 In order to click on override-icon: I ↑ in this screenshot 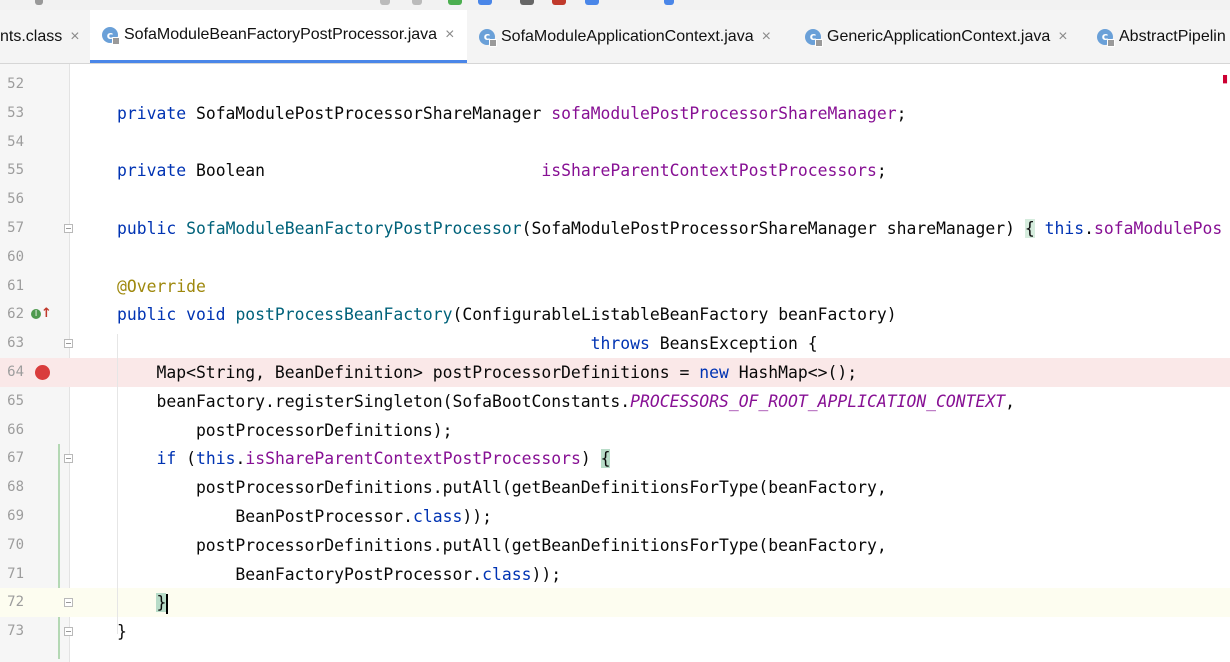, I will do `click(41, 313)`.